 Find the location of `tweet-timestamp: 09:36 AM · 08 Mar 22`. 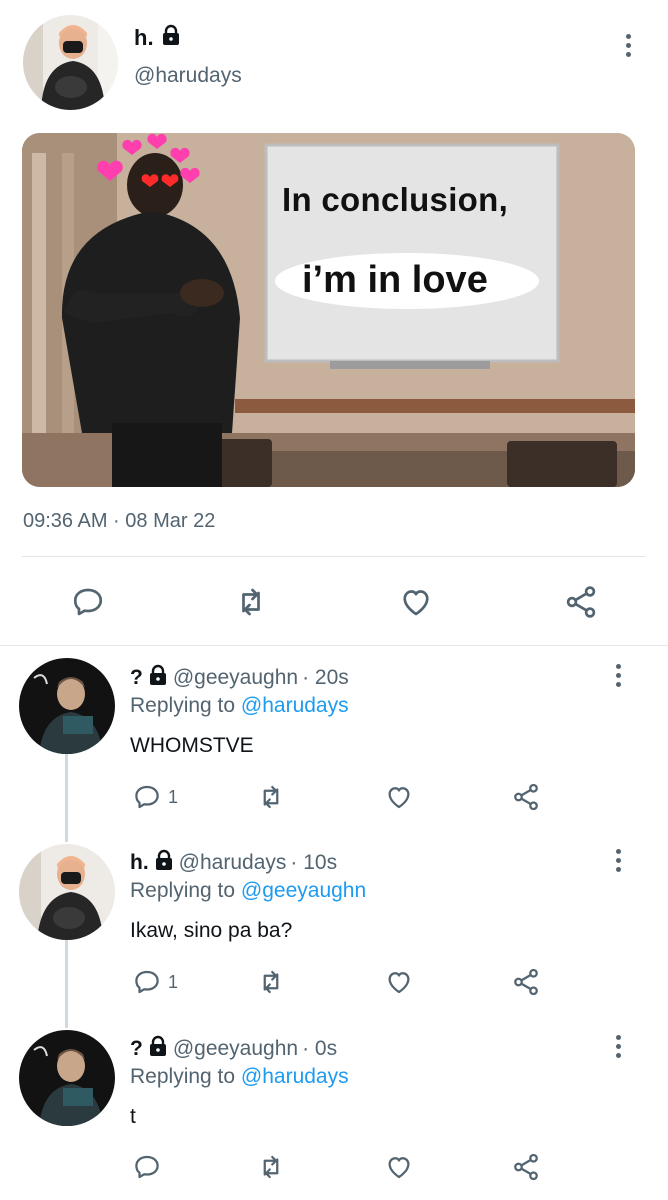

tweet-timestamp: 09:36 AM · 08 Mar 22 is located at coordinates (119, 521).